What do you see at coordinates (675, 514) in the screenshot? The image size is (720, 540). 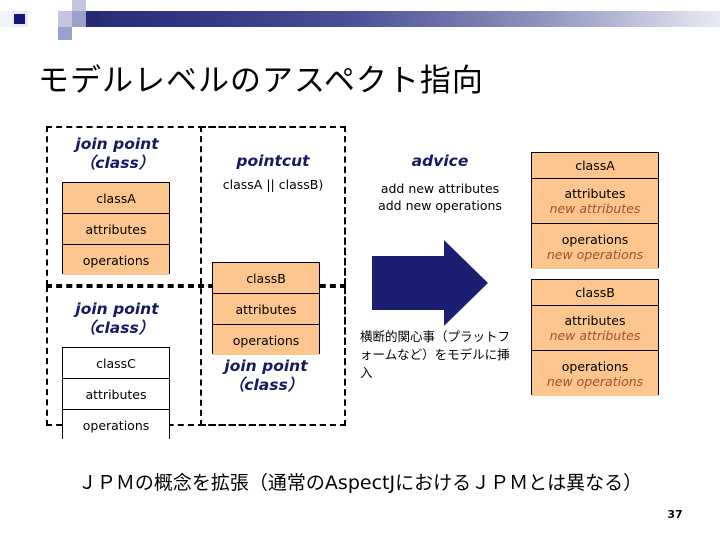 I see `page-number: 37` at bounding box center [675, 514].